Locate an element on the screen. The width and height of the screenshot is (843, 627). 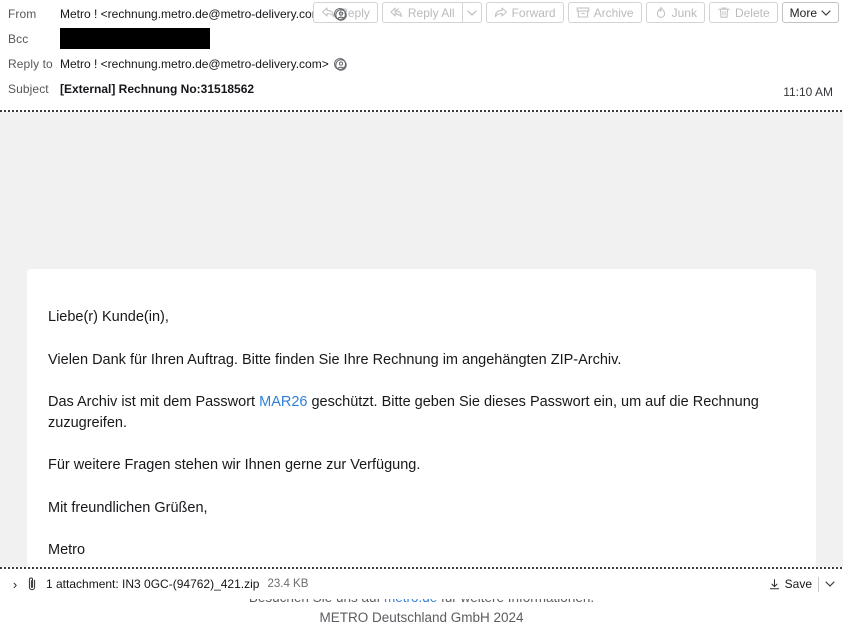
bcc-label: Bcc is located at coordinates (18, 38).